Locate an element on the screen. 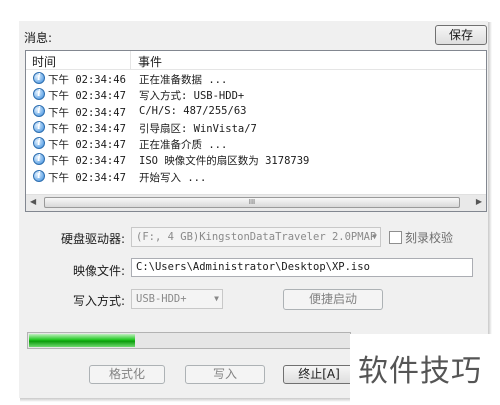 The image size is (500, 405). progress-fill is located at coordinates (82, 340).